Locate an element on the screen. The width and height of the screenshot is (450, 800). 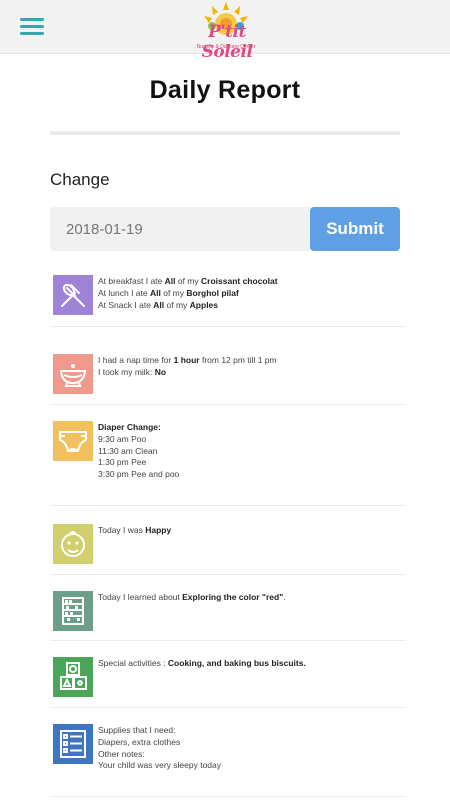
baby-face-icon is located at coordinates (73, 544).